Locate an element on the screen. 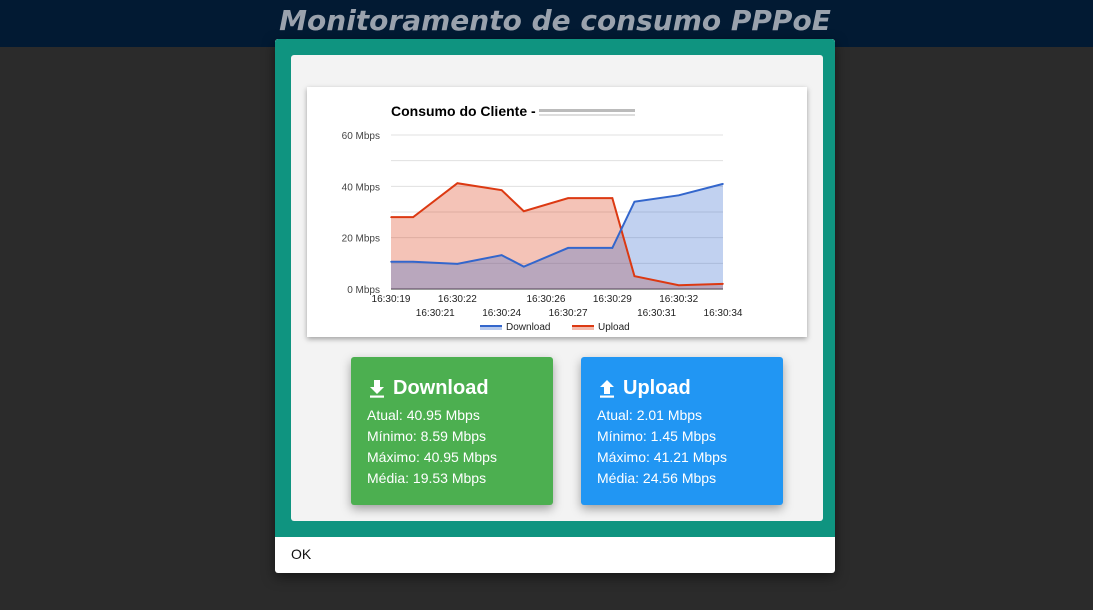  legend-label: Download is located at coordinates (528, 327).